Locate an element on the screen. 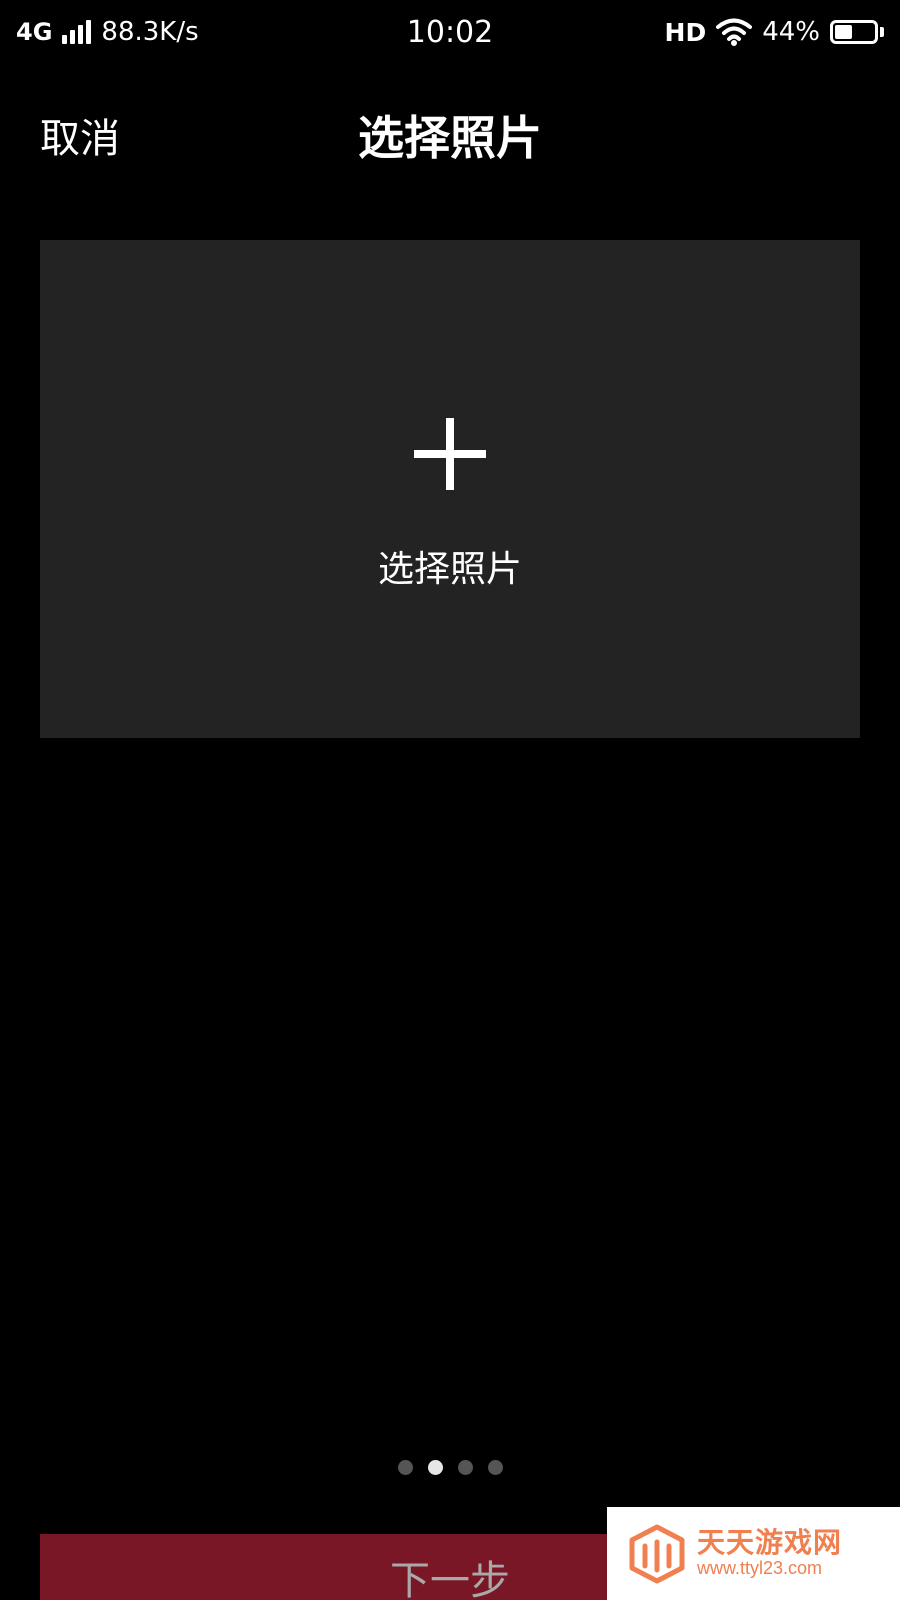  watermark: 天天游戏网 www.ttyl23.com is located at coordinates (753, 1553).